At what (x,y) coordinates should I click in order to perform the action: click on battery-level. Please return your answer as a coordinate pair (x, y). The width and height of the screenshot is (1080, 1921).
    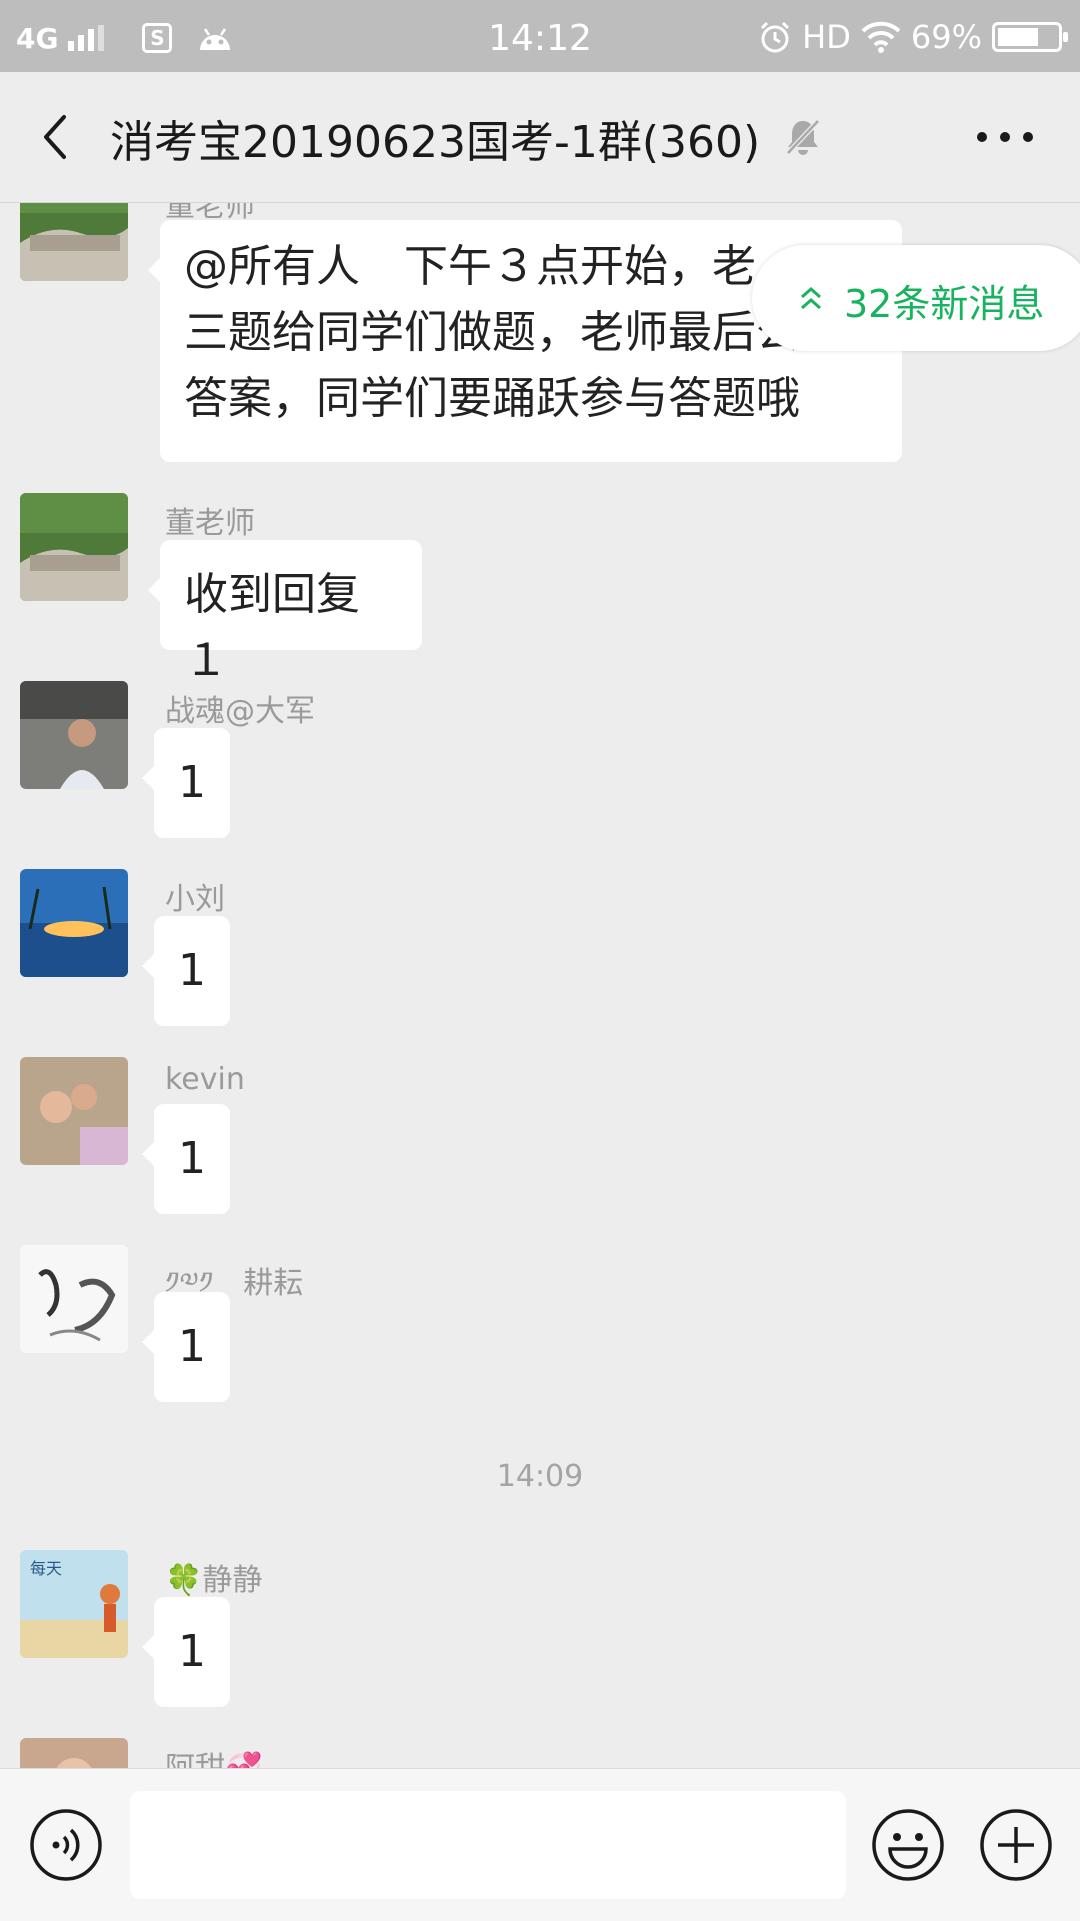
    Looking at the image, I should click on (1018, 37).